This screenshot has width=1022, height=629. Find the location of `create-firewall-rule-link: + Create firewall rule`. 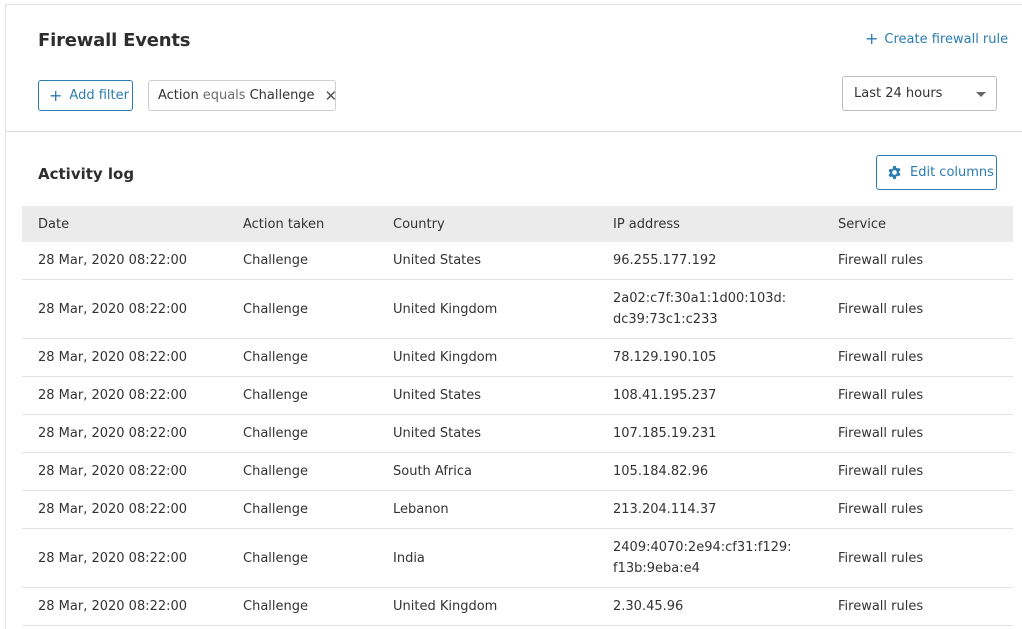

create-firewall-rule-link: + Create firewall rule is located at coordinates (937, 38).